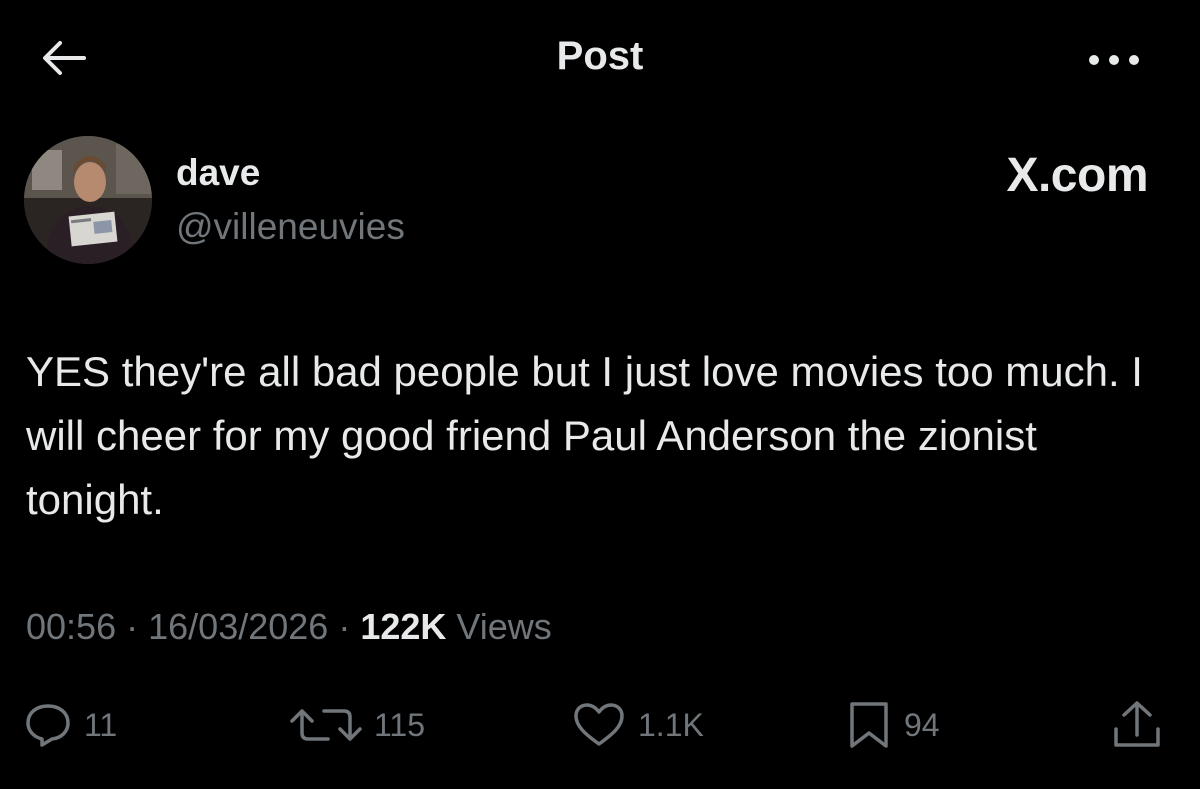 The width and height of the screenshot is (1200, 789). What do you see at coordinates (893, 725) in the screenshot?
I see `bookmark-button: 94` at bounding box center [893, 725].